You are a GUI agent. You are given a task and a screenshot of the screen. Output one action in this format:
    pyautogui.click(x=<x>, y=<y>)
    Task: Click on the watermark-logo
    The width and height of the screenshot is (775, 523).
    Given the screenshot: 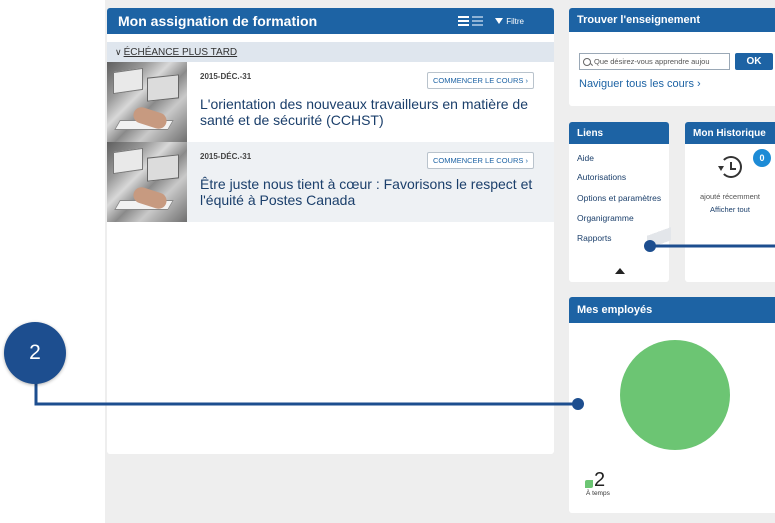 What is the action you would take?
    pyautogui.click(x=659, y=242)
    